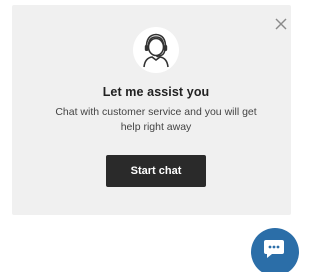 The width and height of the screenshot is (320, 272). I want to click on agent-avatar, so click(156, 50).